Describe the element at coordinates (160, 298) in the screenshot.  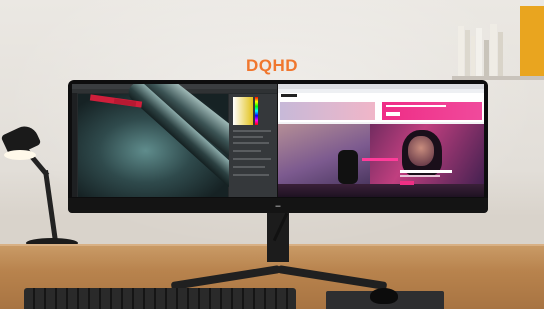
I see `keyboard` at that location.